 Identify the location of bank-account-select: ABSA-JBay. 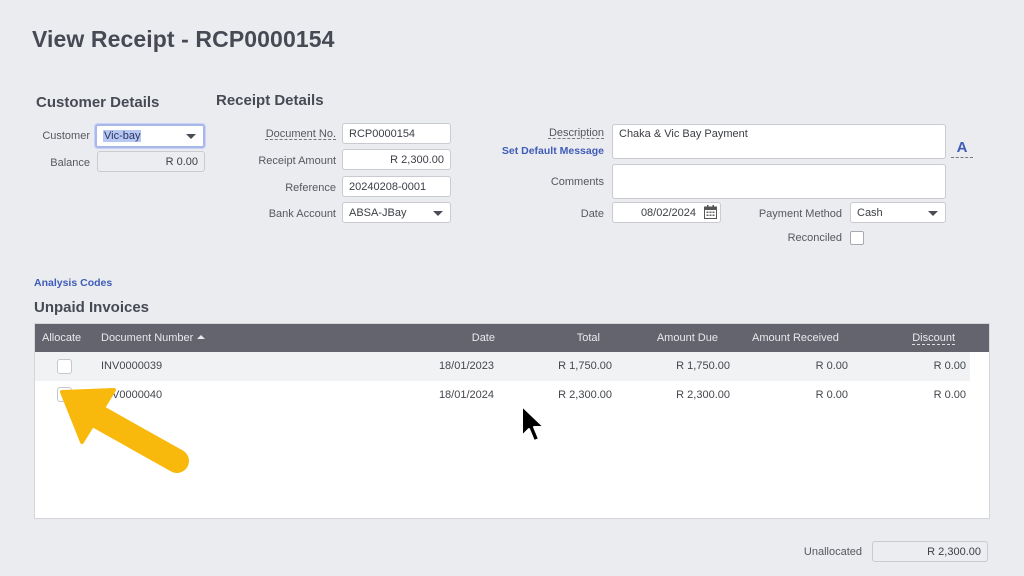
(396, 212).